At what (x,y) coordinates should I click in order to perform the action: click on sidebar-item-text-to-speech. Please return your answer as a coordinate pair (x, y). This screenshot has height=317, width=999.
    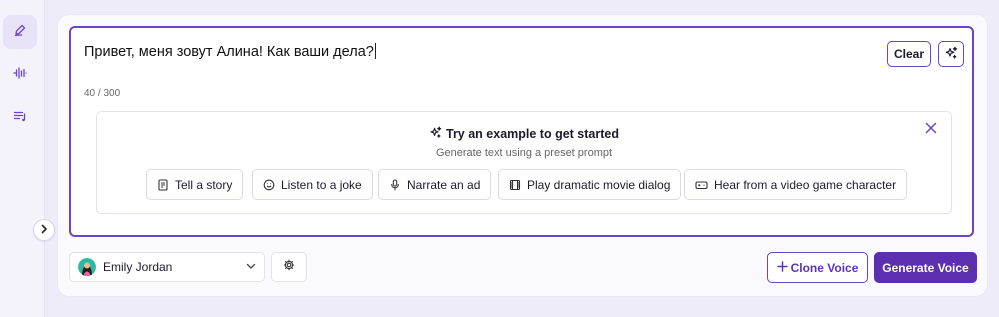
    Looking at the image, I should click on (20, 32).